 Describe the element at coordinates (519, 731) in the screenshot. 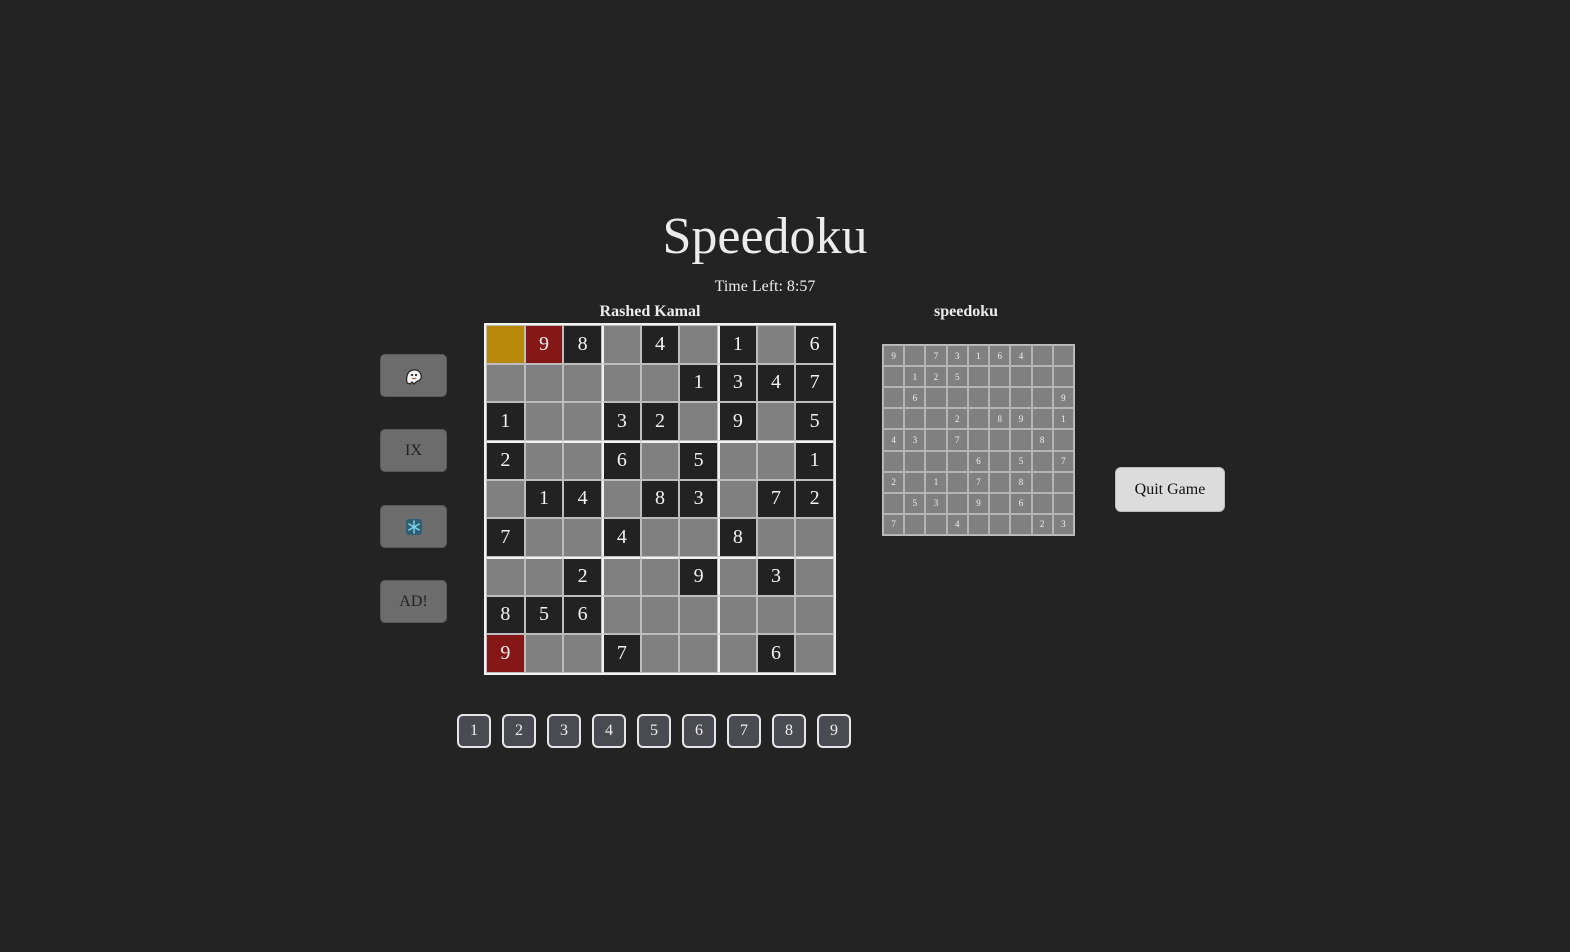

I see `number-button-2: 2` at that location.